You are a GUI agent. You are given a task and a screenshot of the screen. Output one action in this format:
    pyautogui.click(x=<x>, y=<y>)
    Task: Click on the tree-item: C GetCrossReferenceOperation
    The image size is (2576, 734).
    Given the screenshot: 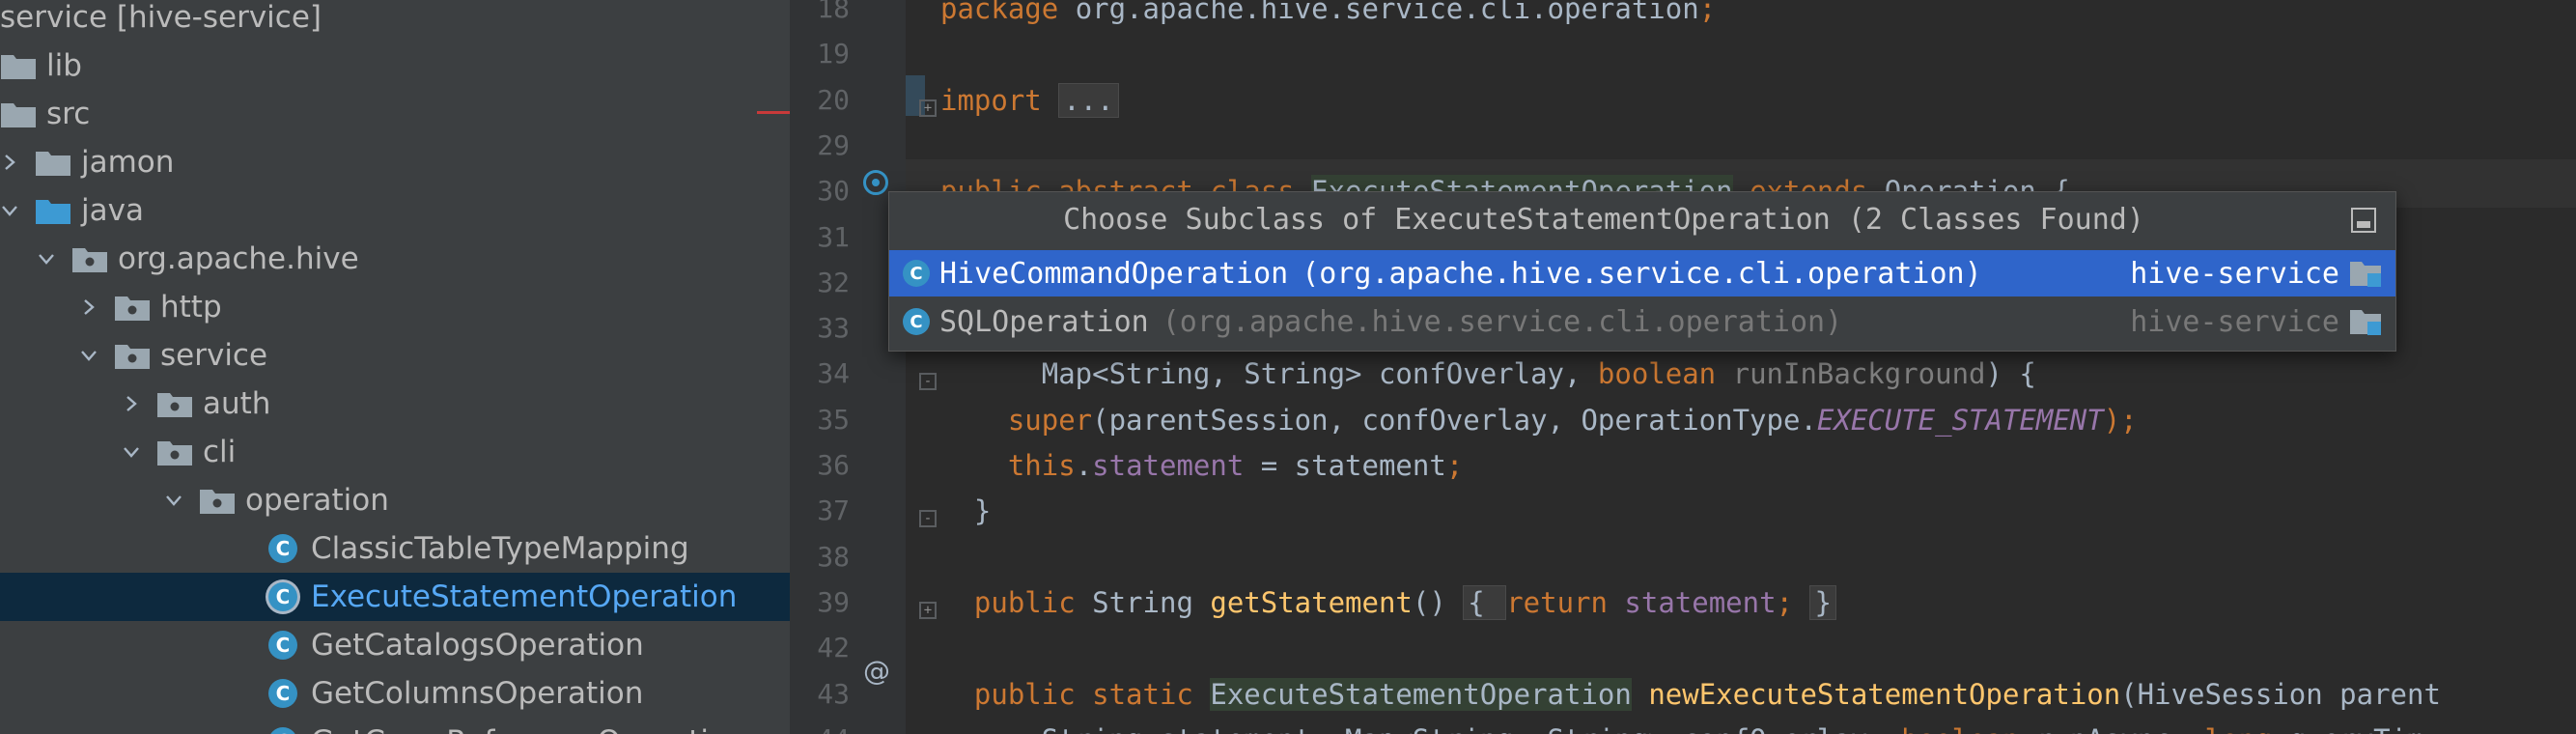 What is the action you would take?
    pyautogui.click(x=395, y=726)
    